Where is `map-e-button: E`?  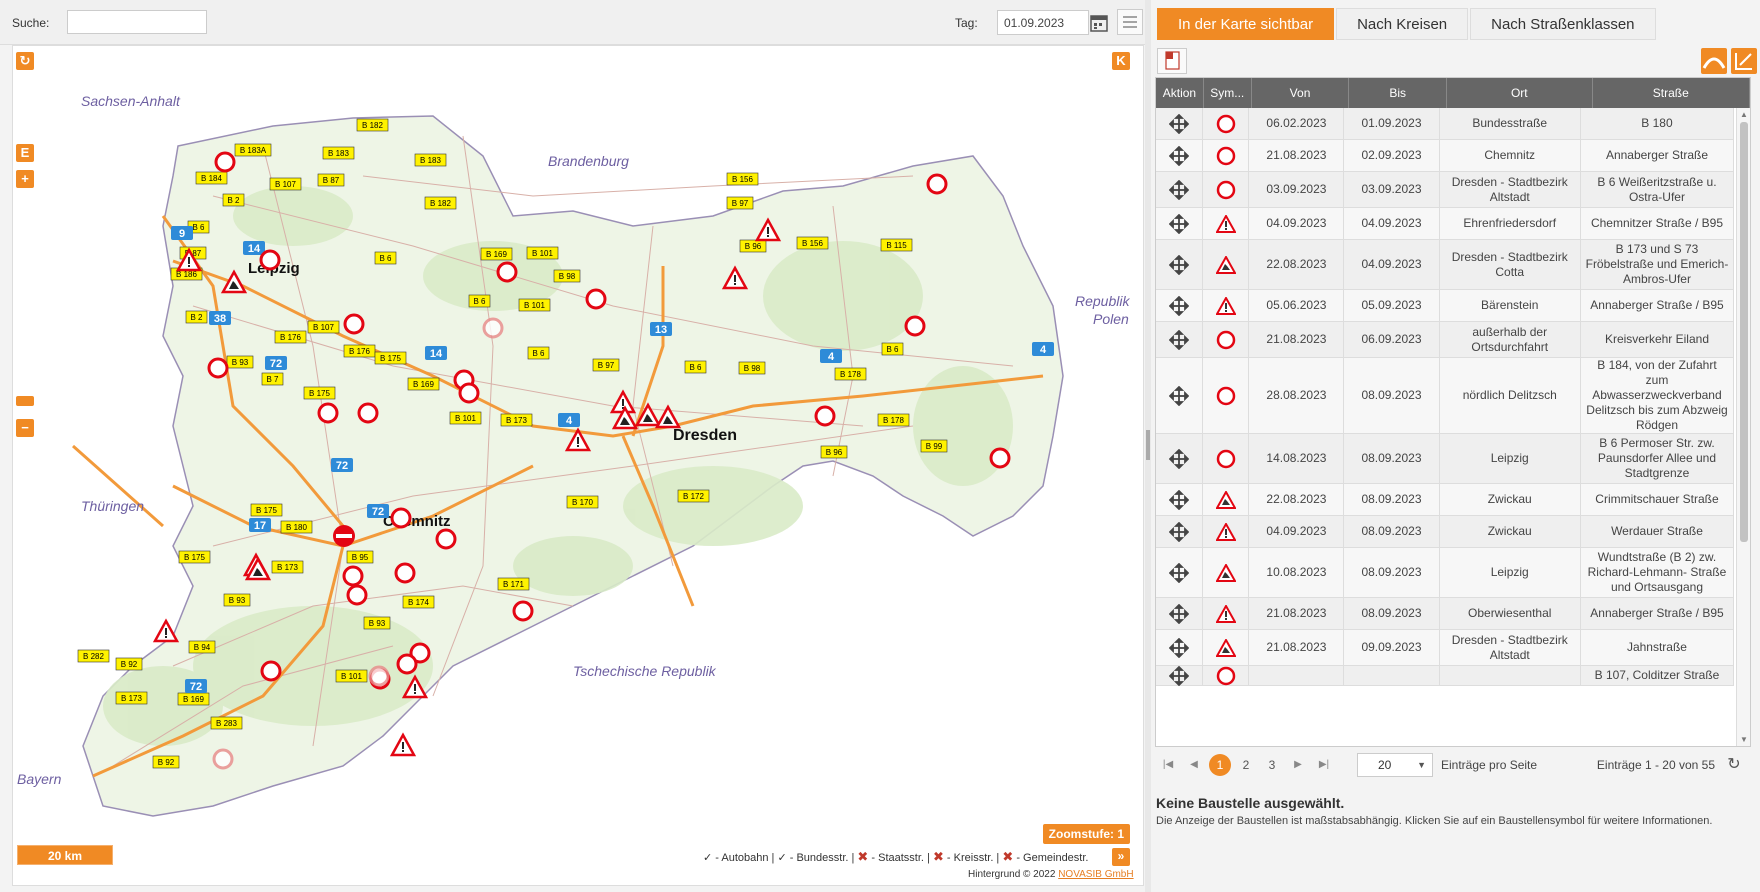 map-e-button: E is located at coordinates (25, 153).